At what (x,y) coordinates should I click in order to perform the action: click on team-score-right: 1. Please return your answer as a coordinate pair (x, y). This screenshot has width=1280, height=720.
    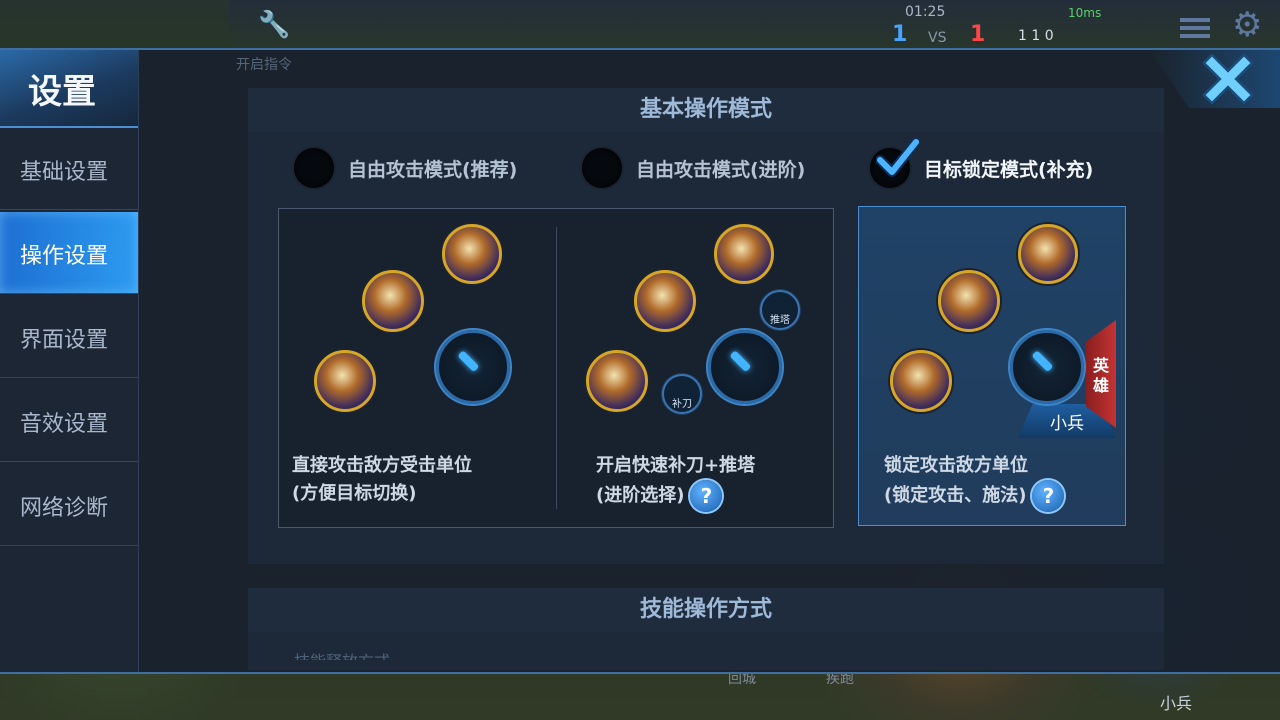
    Looking at the image, I should click on (978, 34).